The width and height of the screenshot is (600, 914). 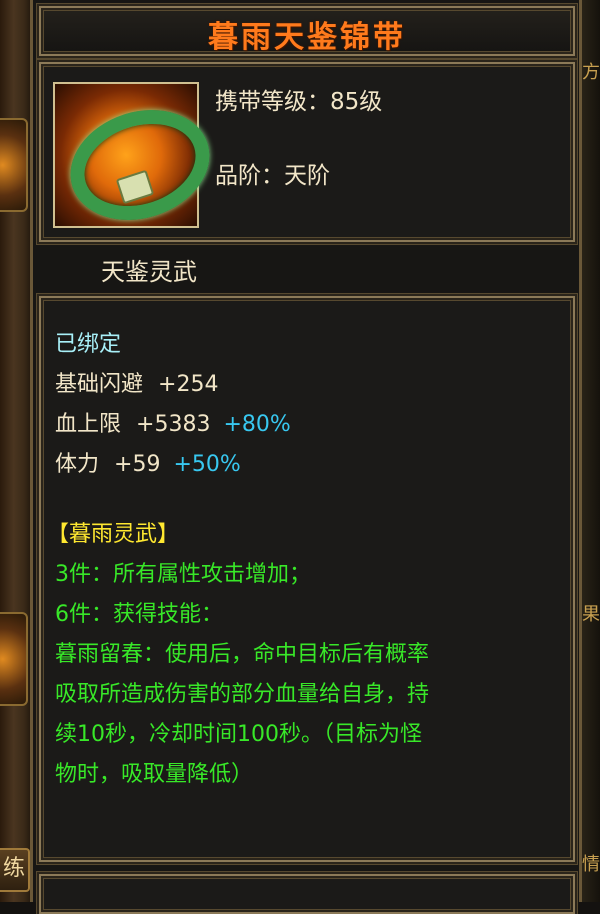 I want to click on stat-value: +5383, so click(x=173, y=424).